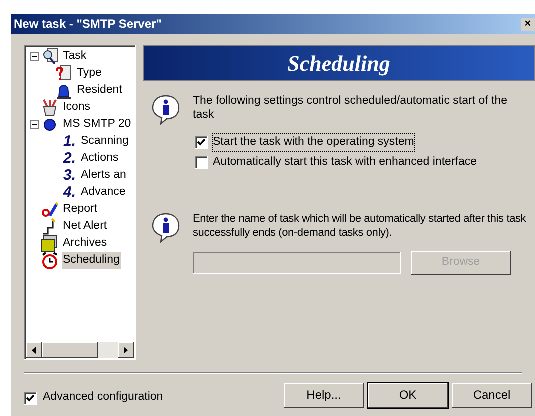 This screenshot has width=535, height=416. Describe the element at coordinates (75, 57) in the screenshot. I see `tree-item: Task` at that location.